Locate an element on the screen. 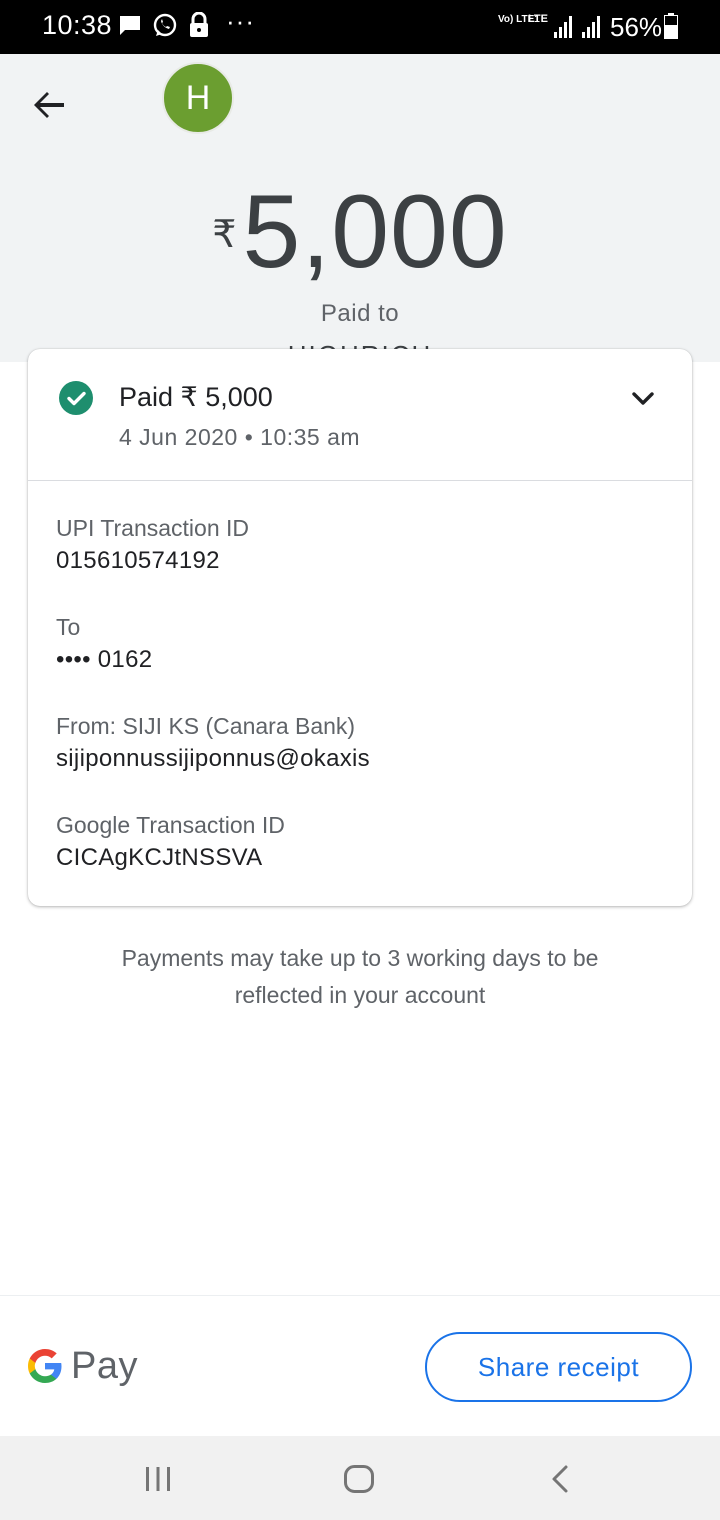  battery-icon is located at coordinates (671, 26).